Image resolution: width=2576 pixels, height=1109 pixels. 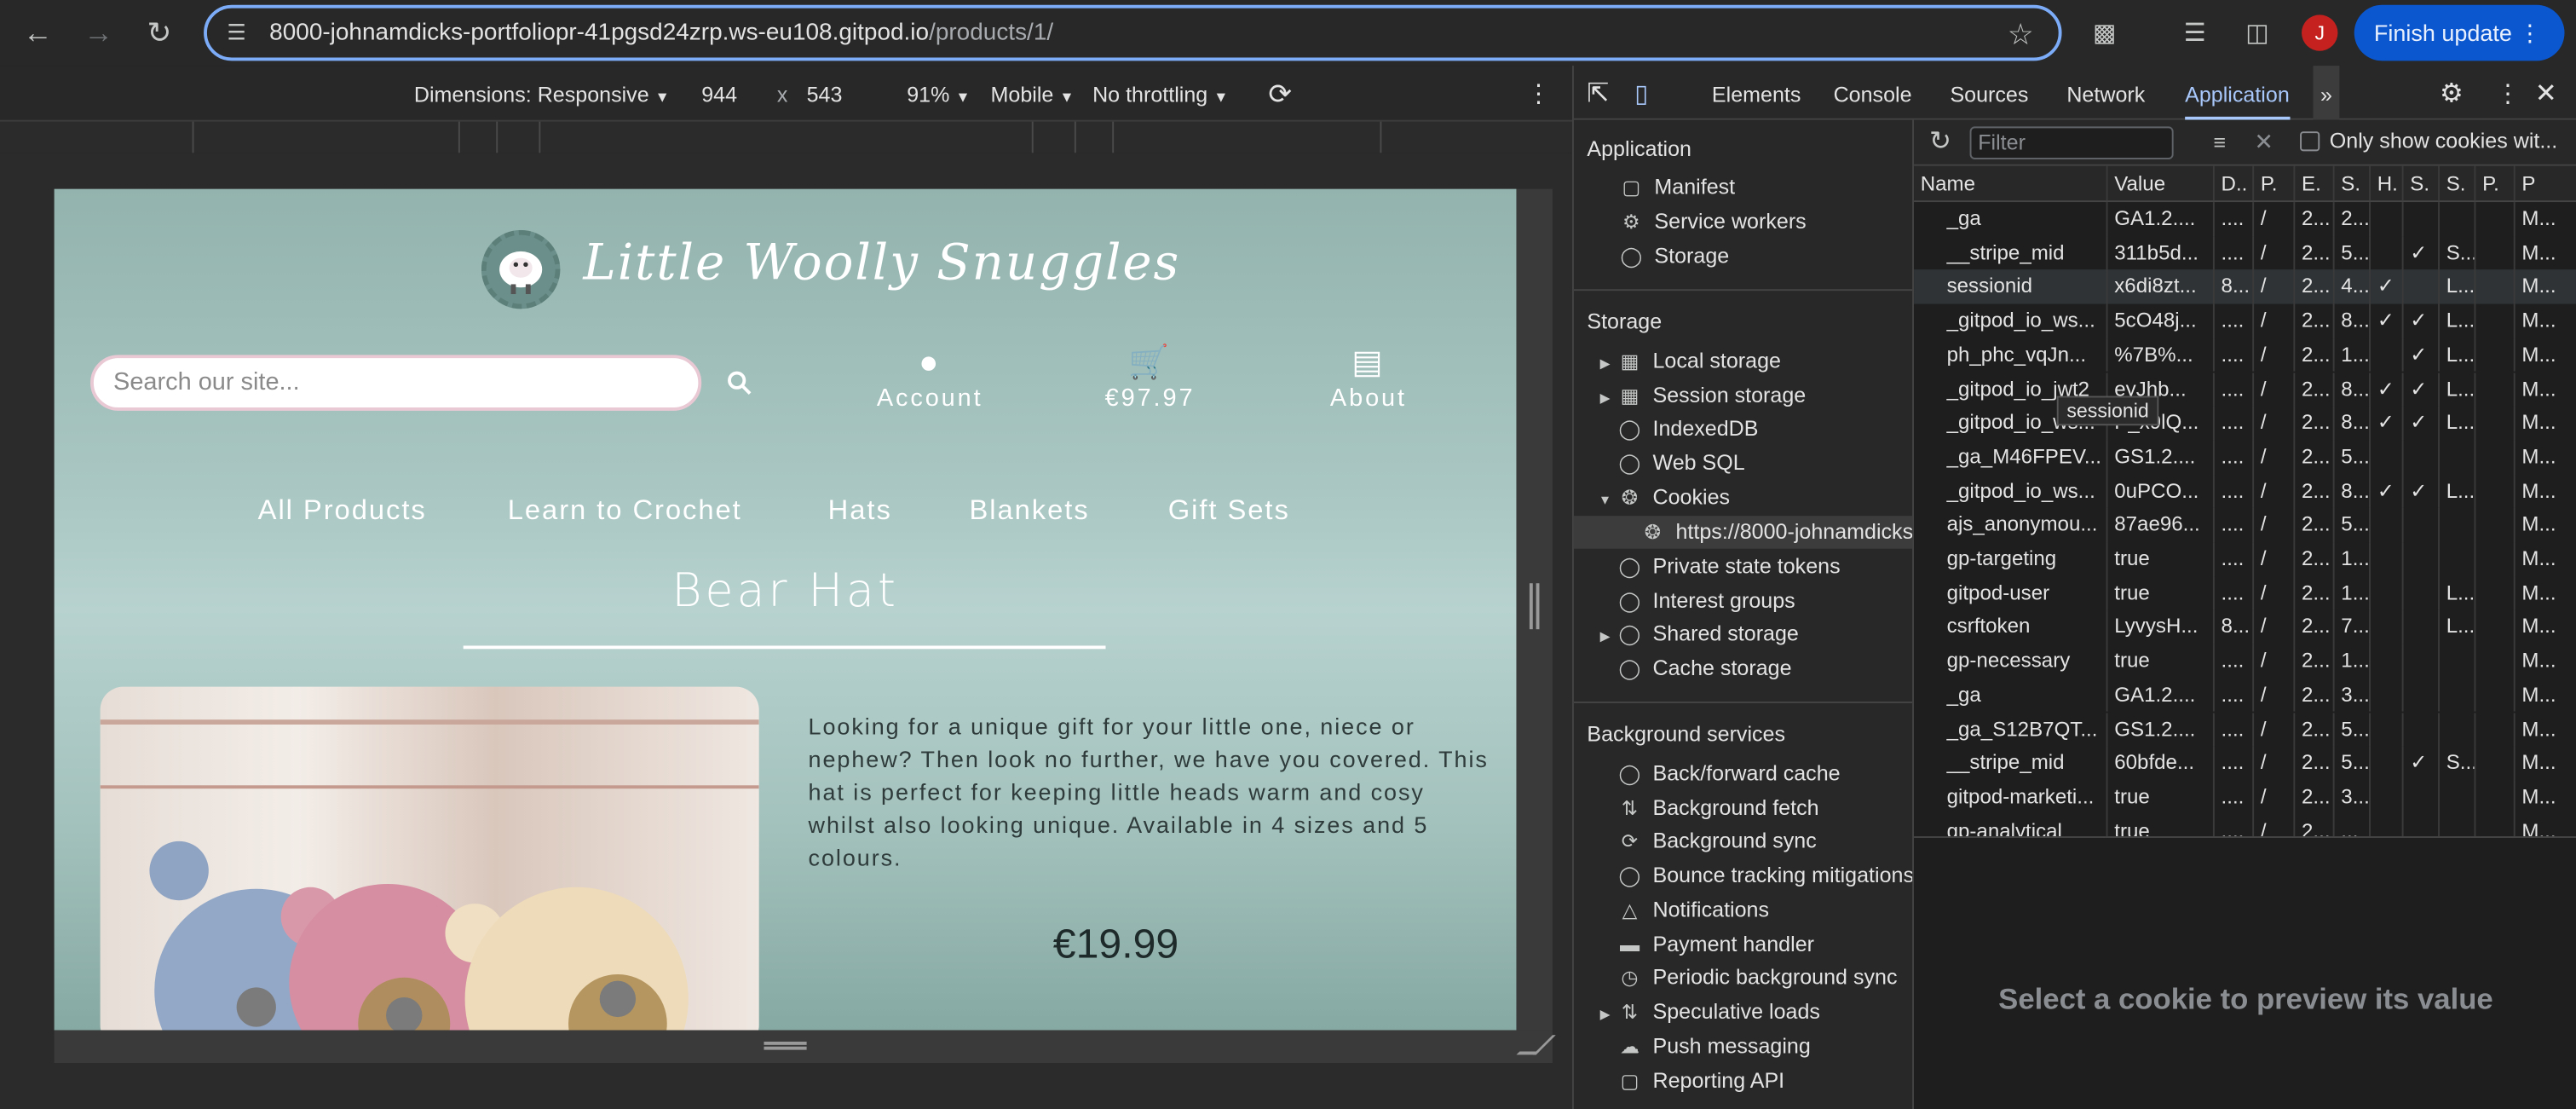 I want to click on sidebar-item-manifest: ▢ Manifest, so click(x=1676, y=187).